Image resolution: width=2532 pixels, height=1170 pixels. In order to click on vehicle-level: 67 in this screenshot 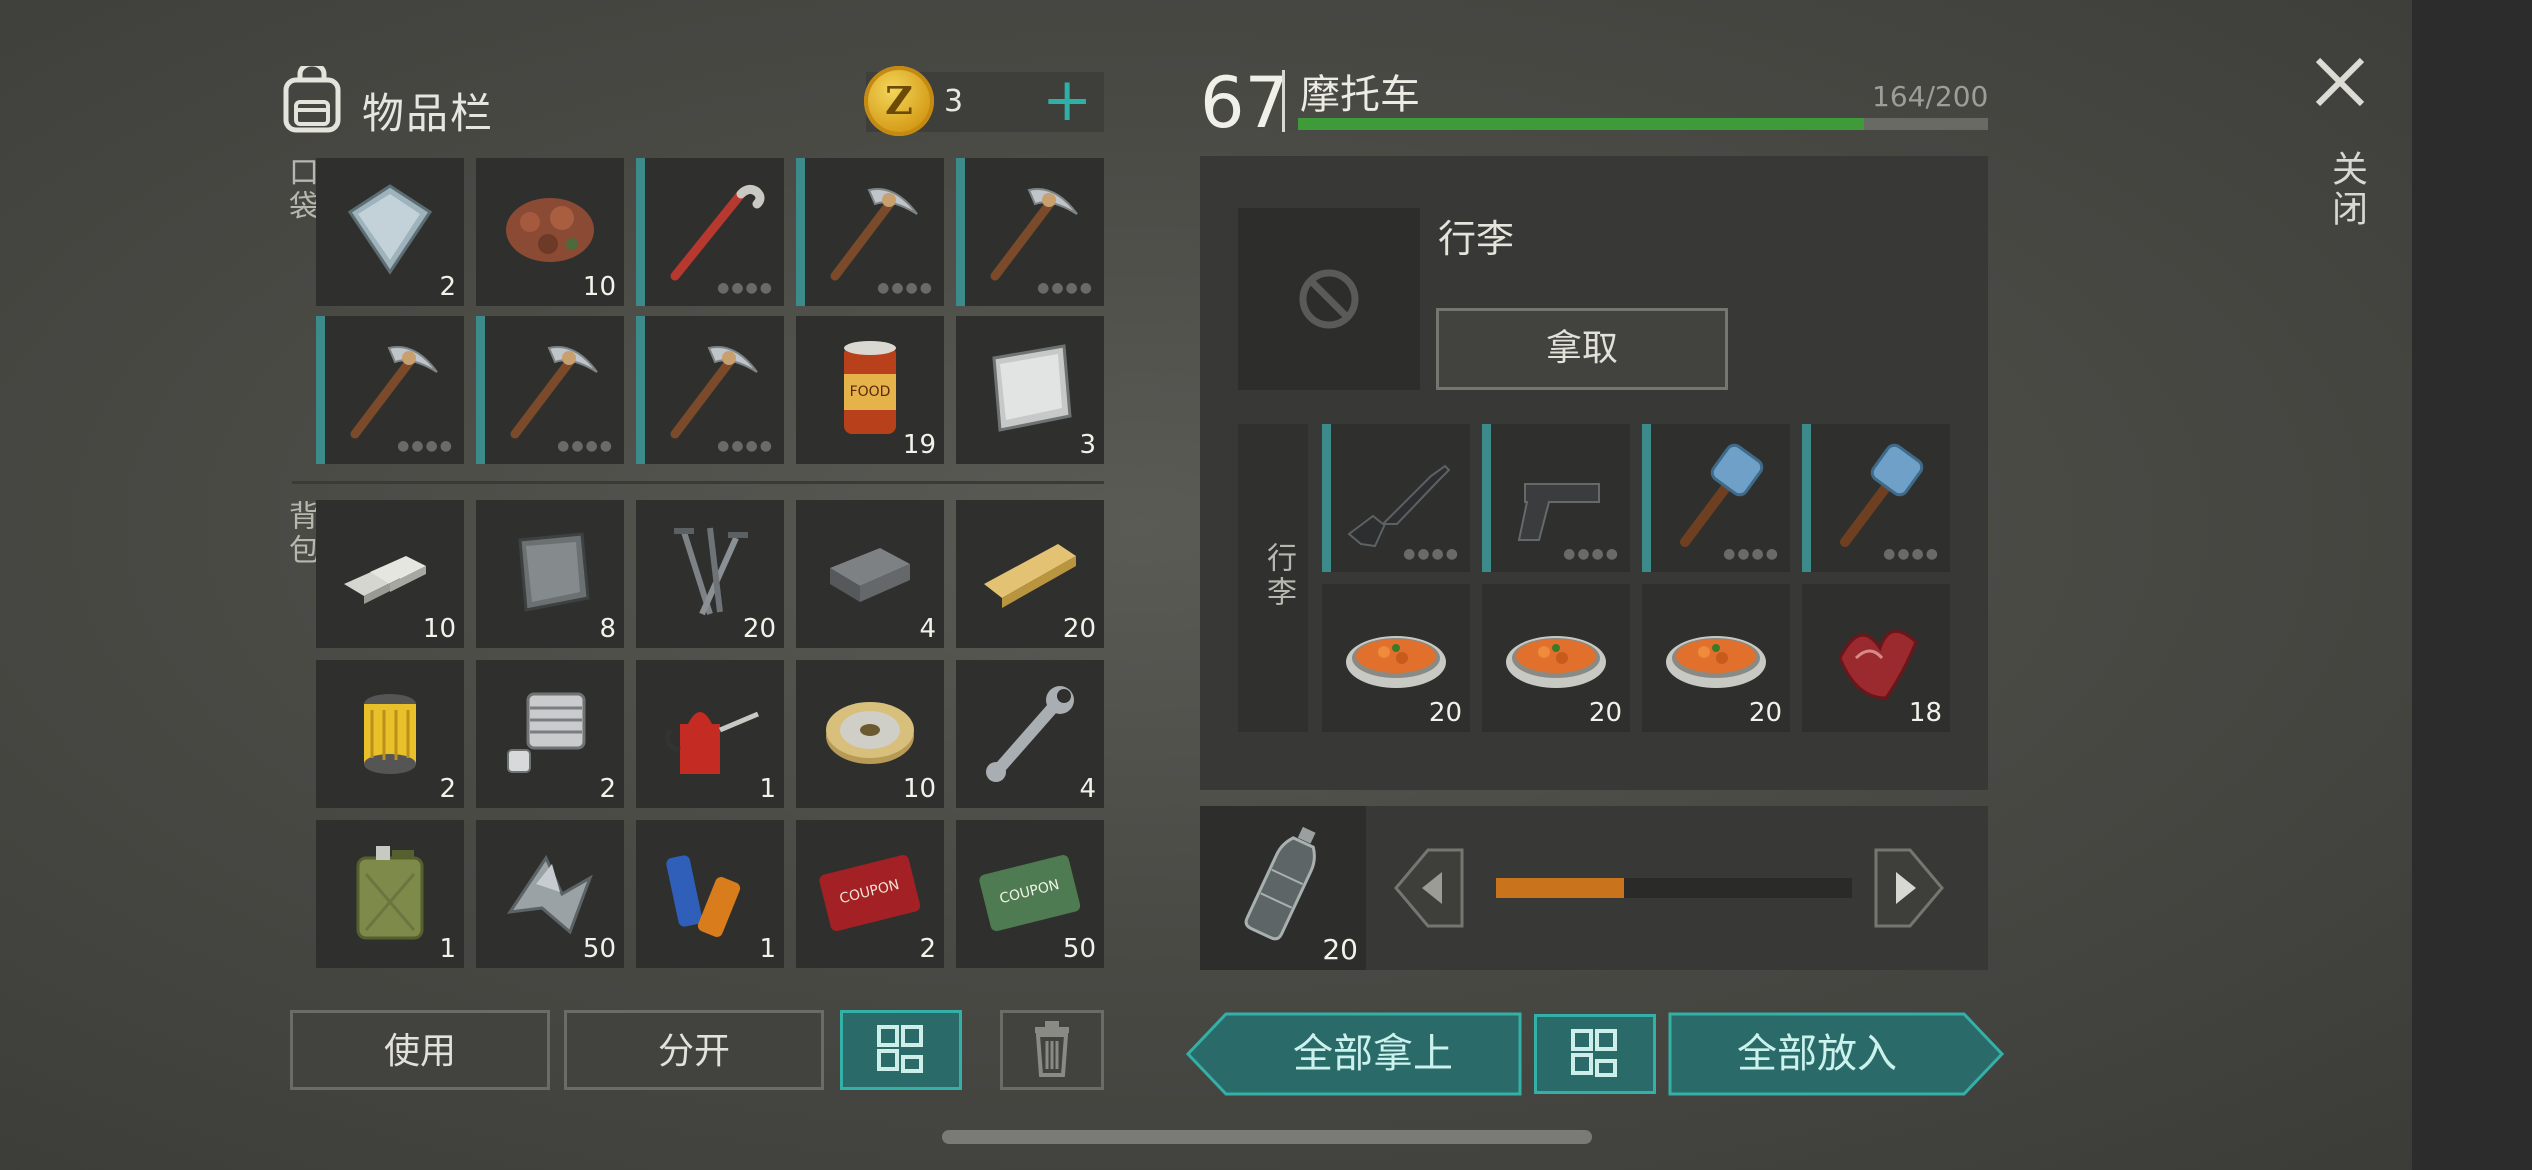, I will do `click(1245, 103)`.